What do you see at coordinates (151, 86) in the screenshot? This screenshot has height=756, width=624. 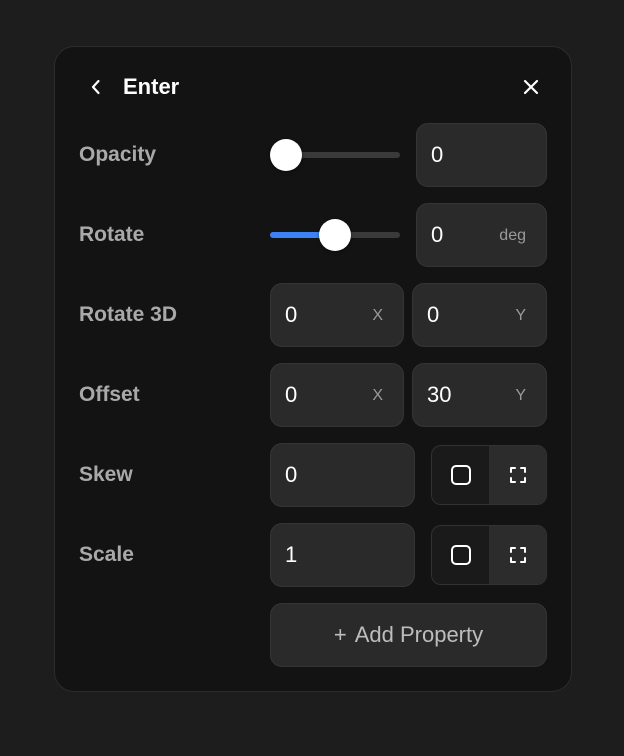 I see `panel-title: Enter` at bounding box center [151, 86].